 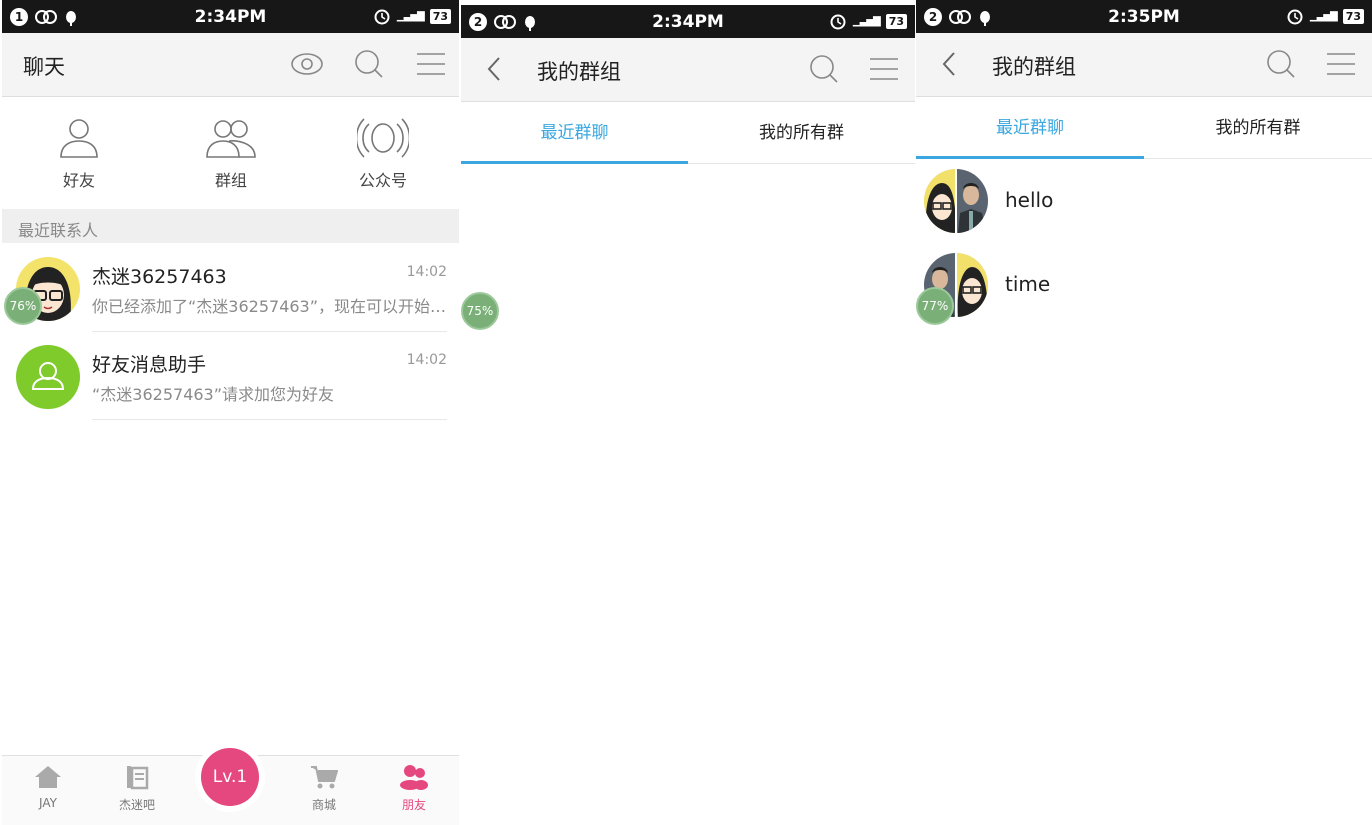 What do you see at coordinates (688, 21) in the screenshot?
I see `status-bar: 2 2:34PM ▁▃▅▇ 73` at bounding box center [688, 21].